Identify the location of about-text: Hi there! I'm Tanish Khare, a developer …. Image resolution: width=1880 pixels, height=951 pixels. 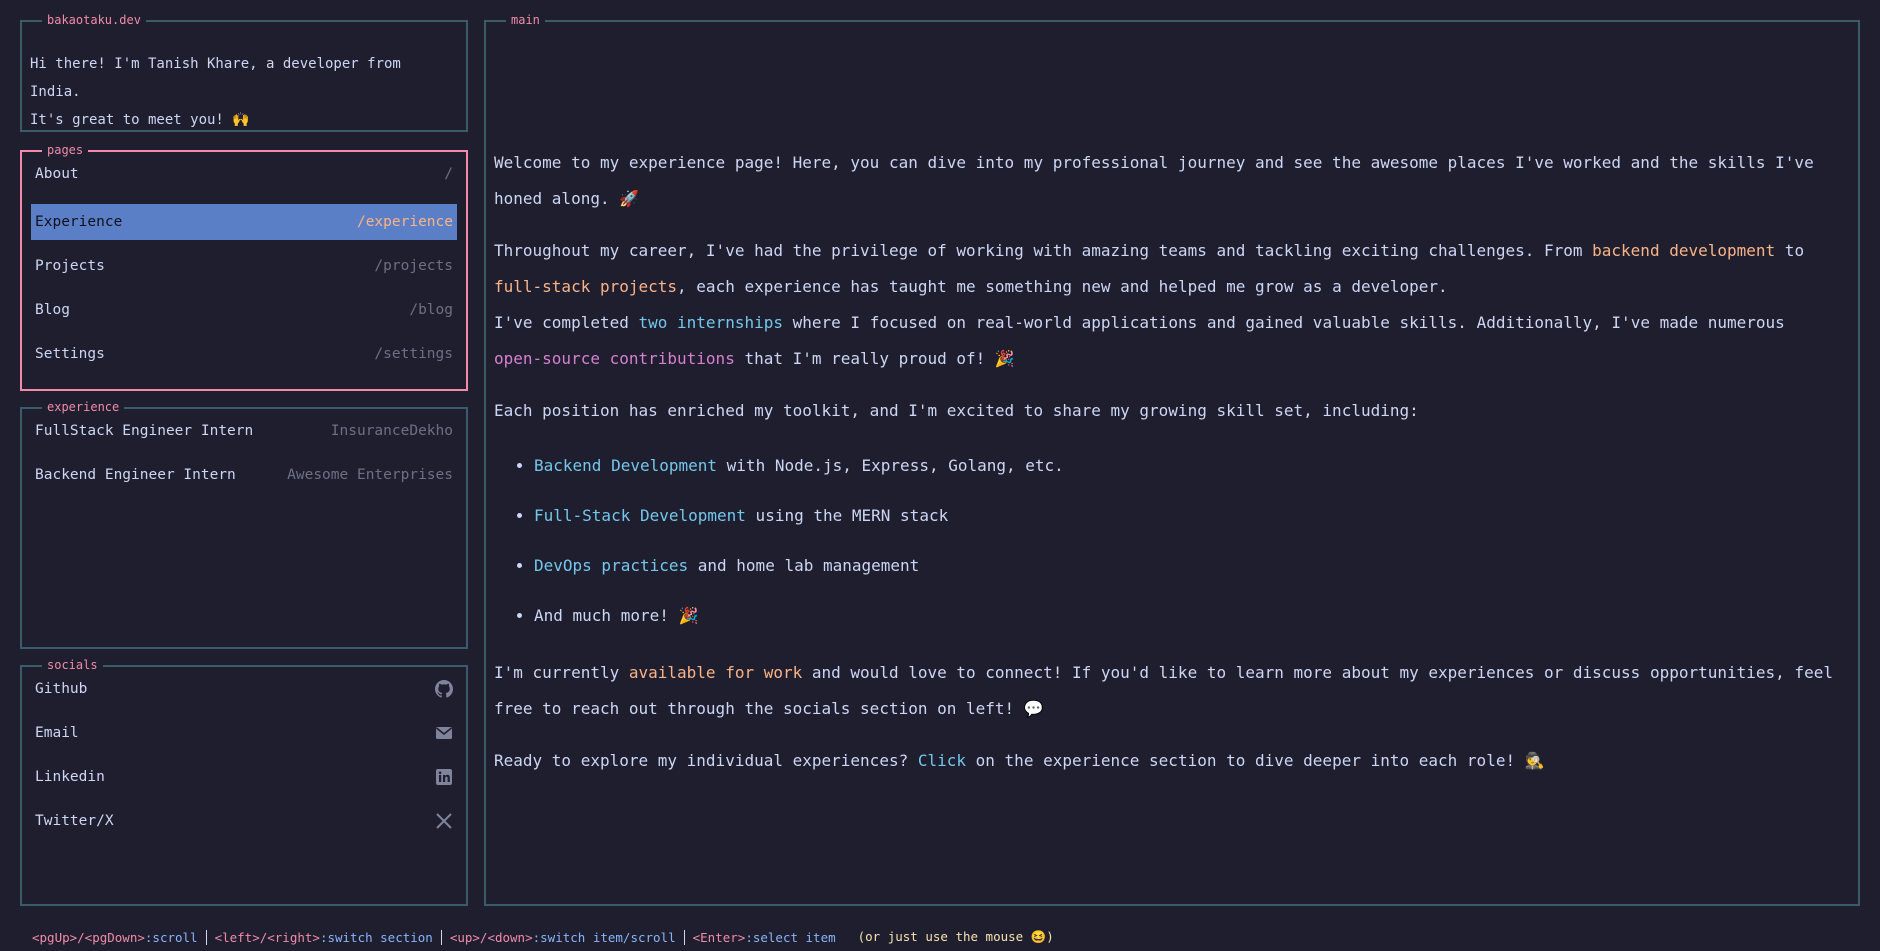
(244, 92).